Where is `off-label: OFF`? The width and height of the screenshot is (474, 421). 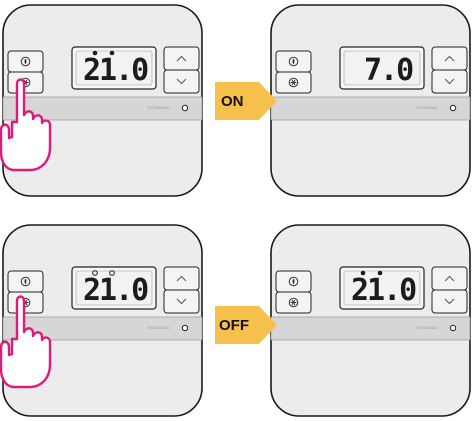 off-label: OFF is located at coordinates (234, 325).